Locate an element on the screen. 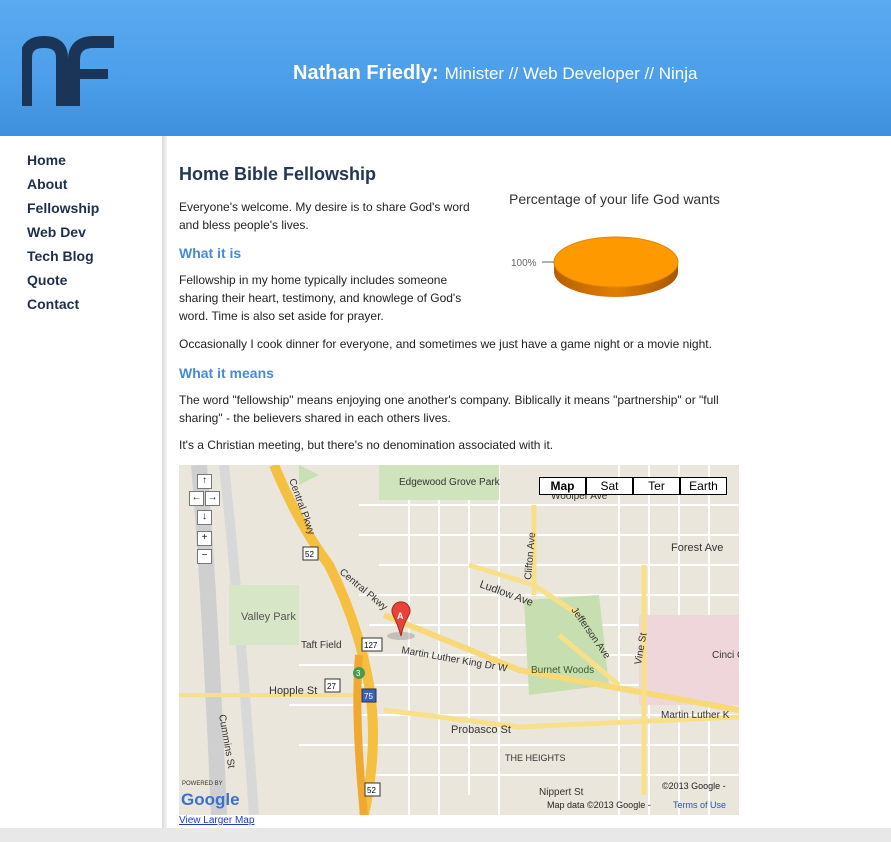 This screenshot has height=842, width=891. map-label-mlk-east: Martin Luther K is located at coordinates (695, 715).